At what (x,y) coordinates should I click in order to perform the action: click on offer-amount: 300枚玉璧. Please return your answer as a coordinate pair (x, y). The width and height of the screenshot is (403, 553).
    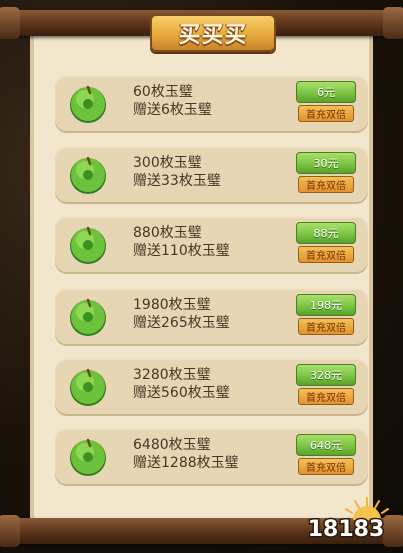
    Looking at the image, I should click on (167, 163).